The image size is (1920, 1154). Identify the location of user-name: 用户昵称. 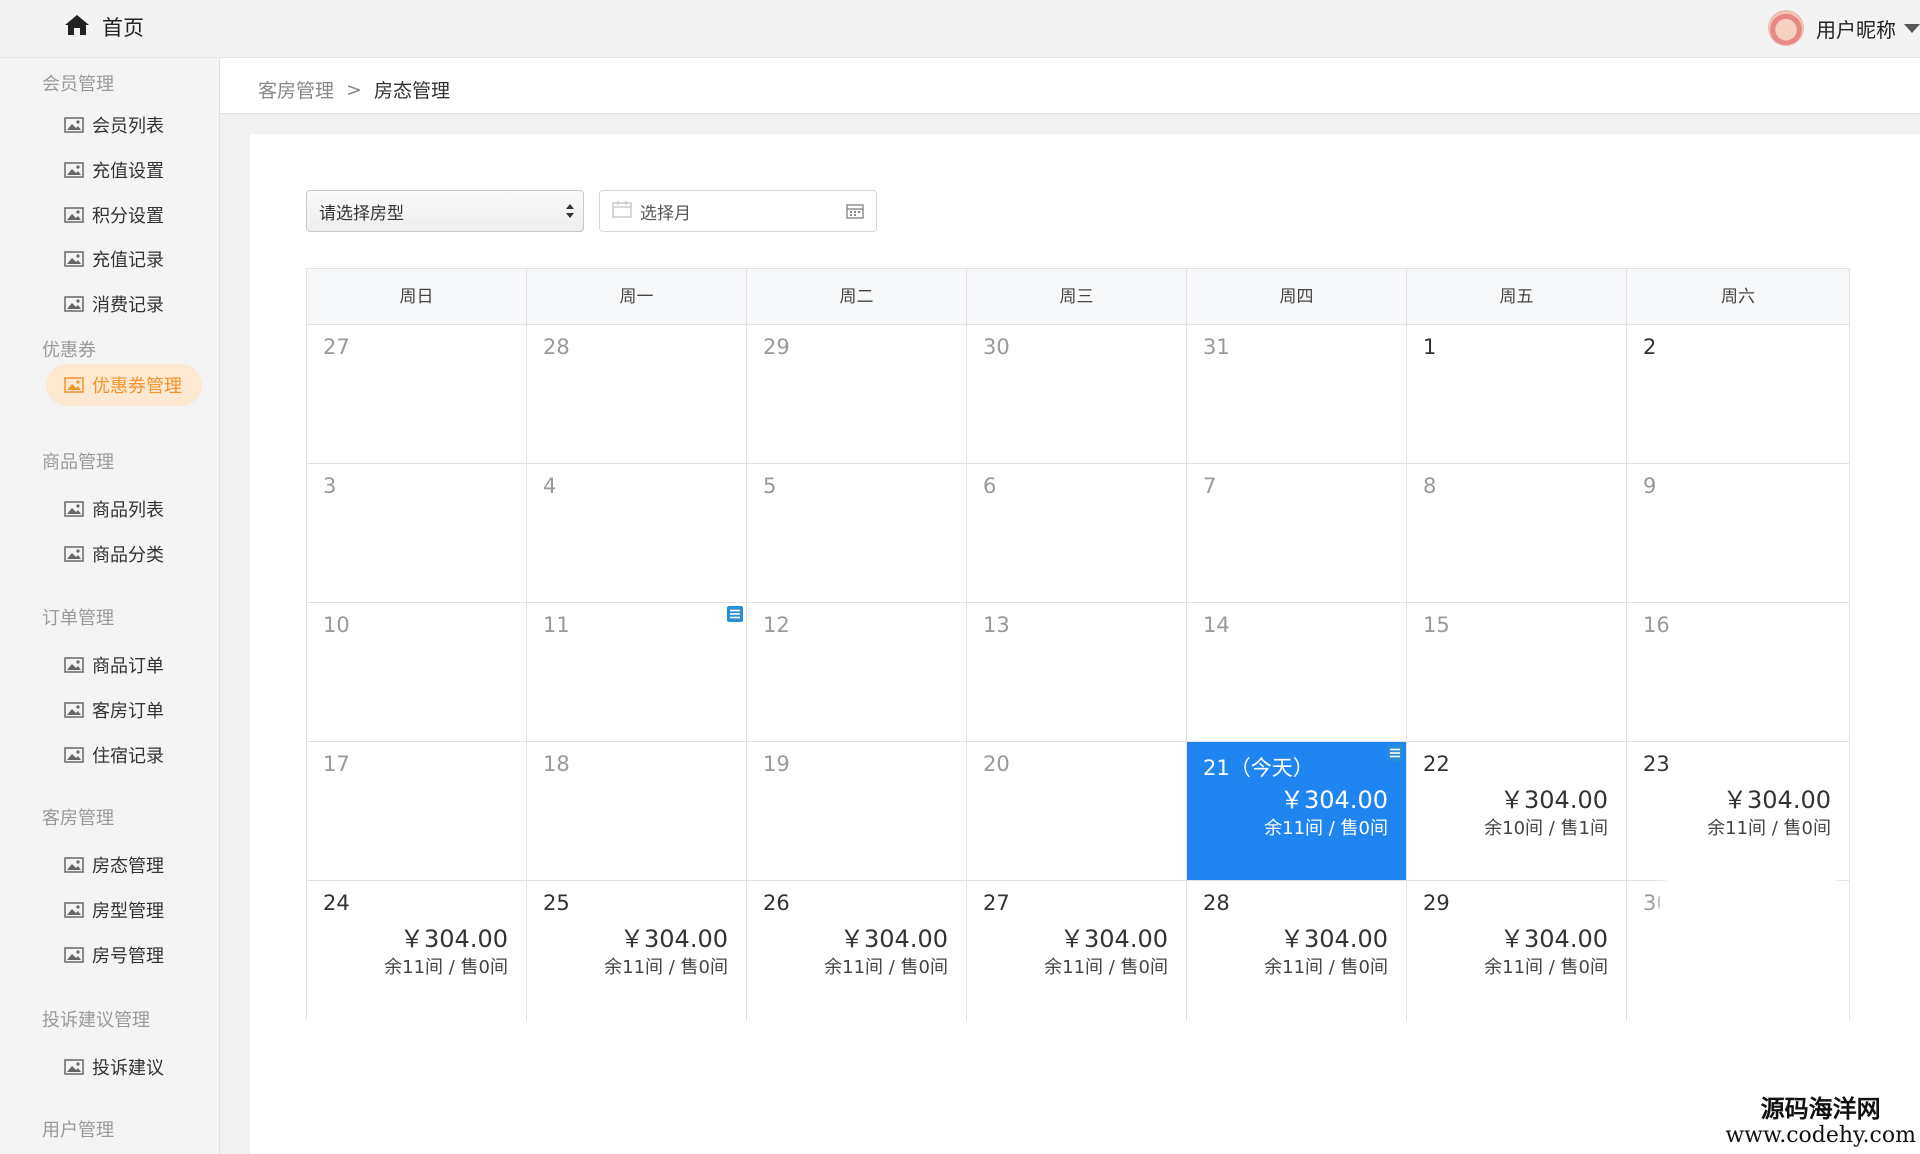
(1856, 29).